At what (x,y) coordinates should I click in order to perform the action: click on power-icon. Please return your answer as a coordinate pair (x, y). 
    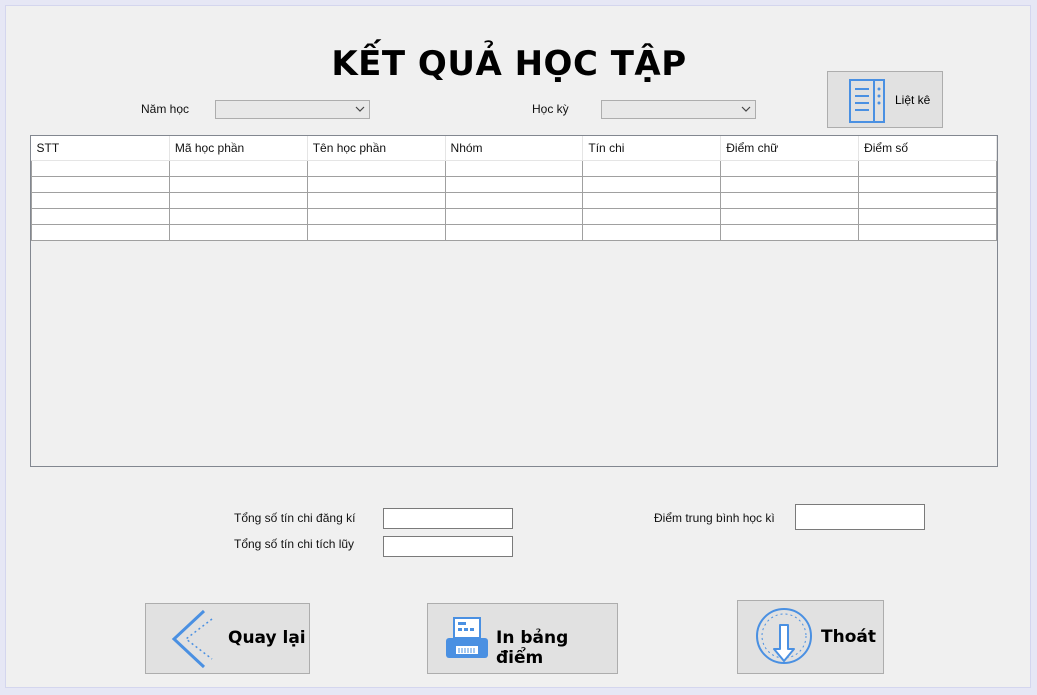
    Looking at the image, I should click on (784, 636).